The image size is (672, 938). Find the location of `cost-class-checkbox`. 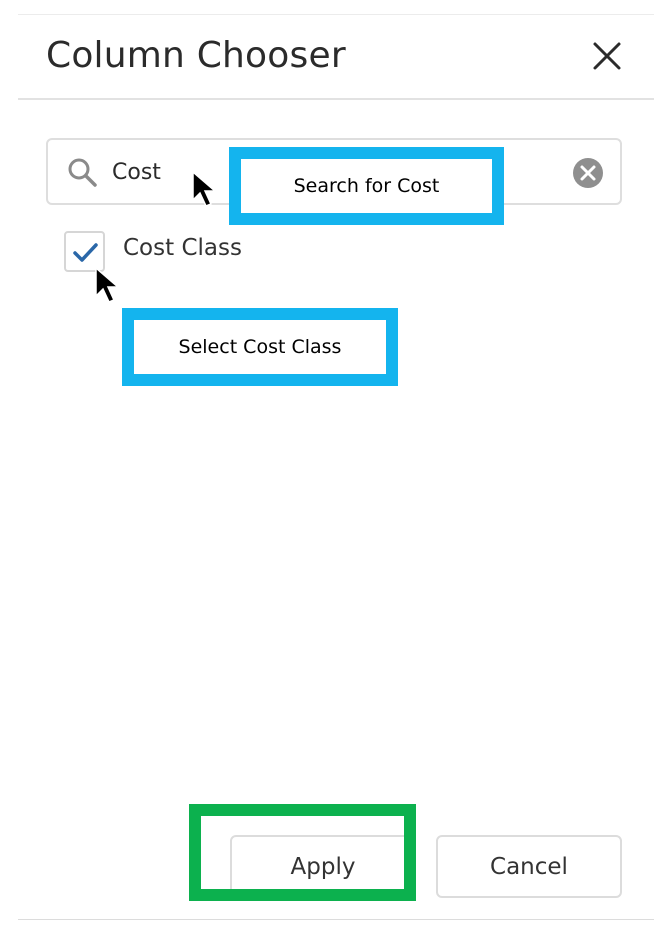

cost-class-checkbox is located at coordinates (84, 251).